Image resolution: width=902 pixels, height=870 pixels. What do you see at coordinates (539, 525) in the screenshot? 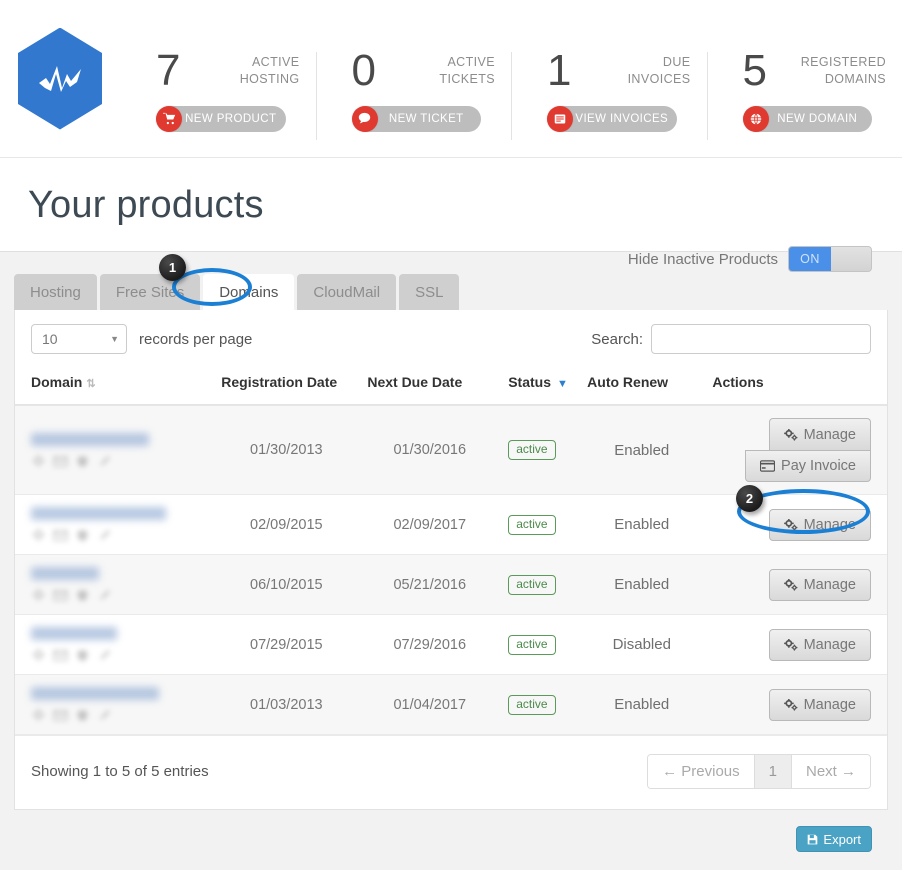
I see `status-cell: active` at bounding box center [539, 525].